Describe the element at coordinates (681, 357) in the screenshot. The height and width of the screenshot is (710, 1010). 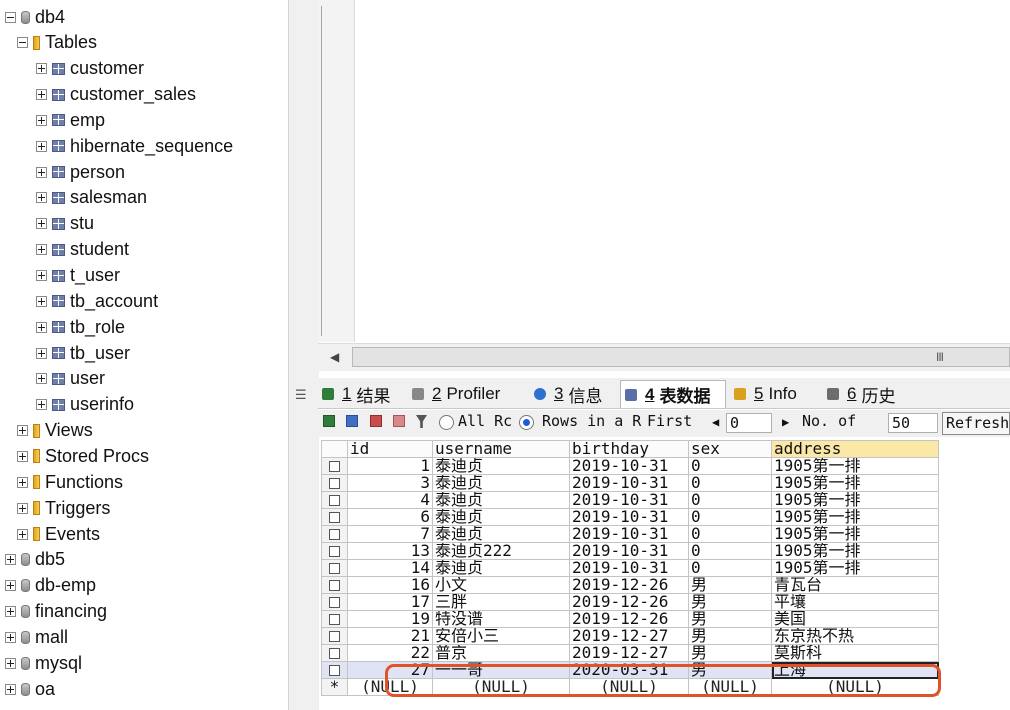
I see `scrollbar-thumb: III` at that location.